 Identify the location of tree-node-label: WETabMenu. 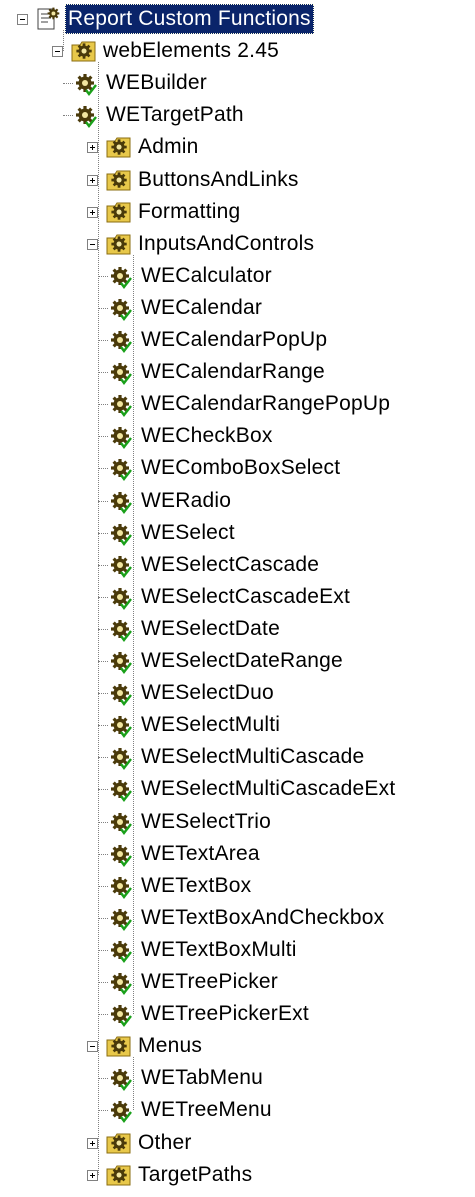
(202, 1078).